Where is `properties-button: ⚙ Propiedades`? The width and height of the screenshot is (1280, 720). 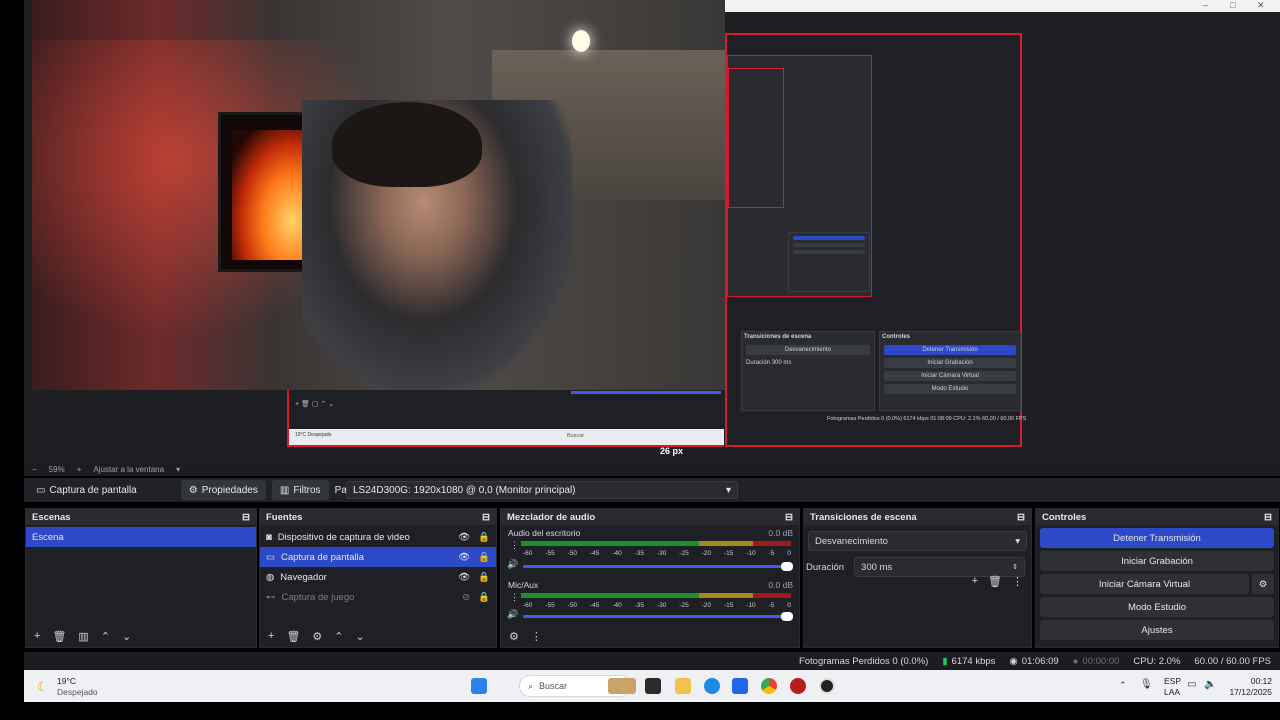 properties-button: ⚙ Propiedades is located at coordinates (223, 490).